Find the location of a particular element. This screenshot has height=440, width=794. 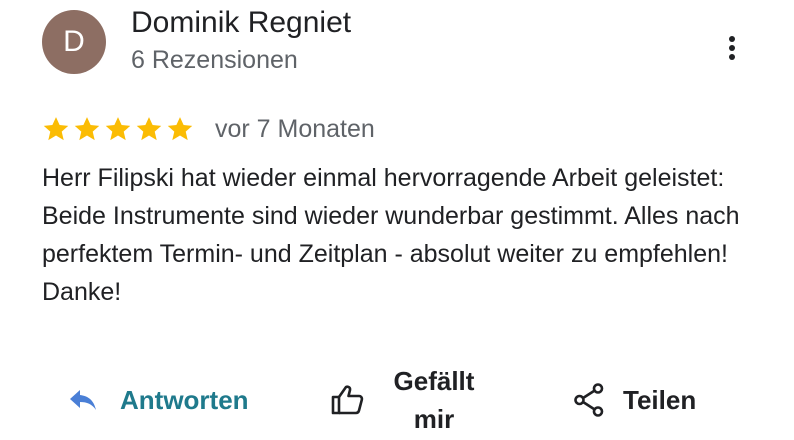

rating-row: vor 7 Monaten is located at coordinates (208, 129).